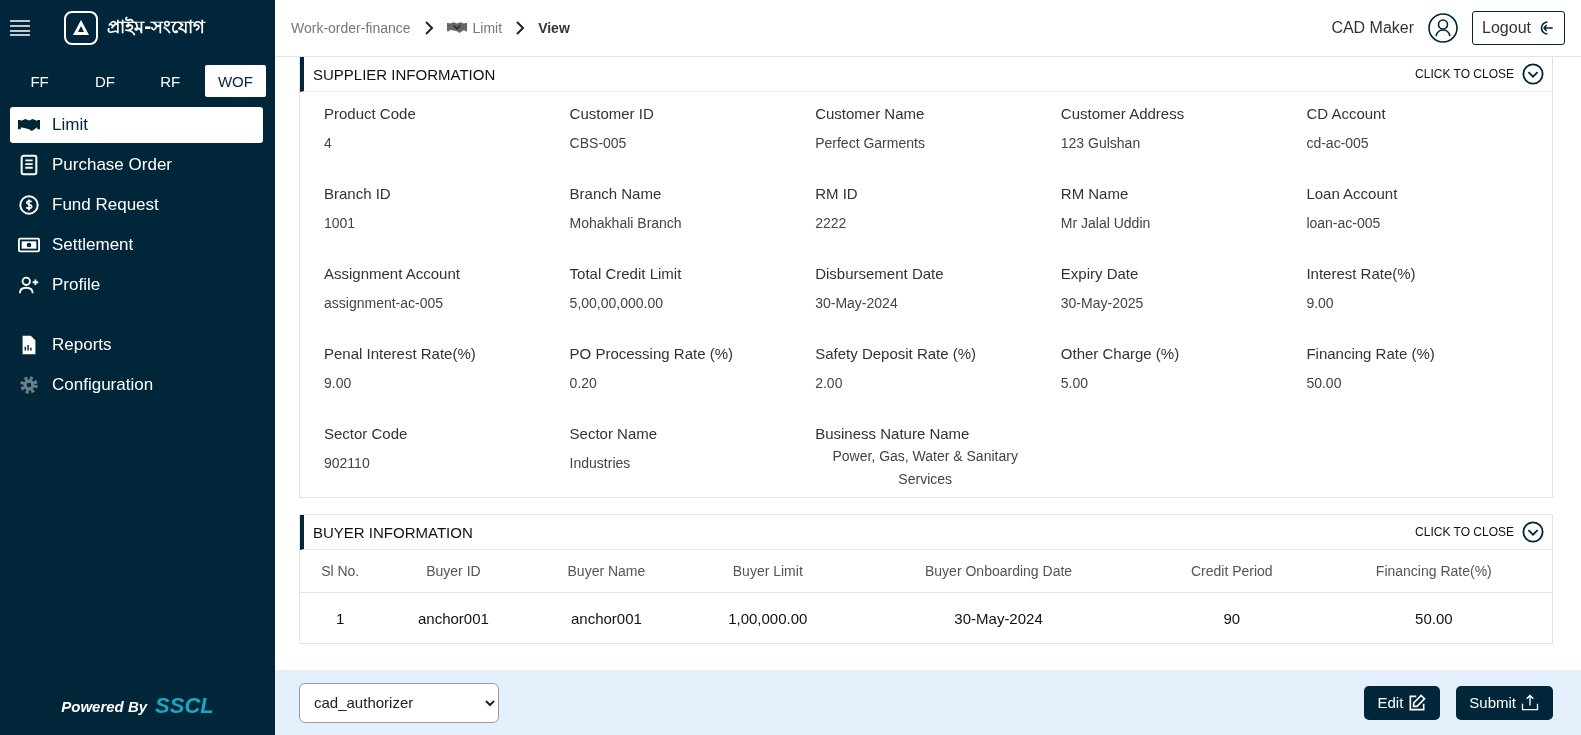 This screenshot has width=1581, height=735. I want to click on product-tab: RF, so click(170, 81).